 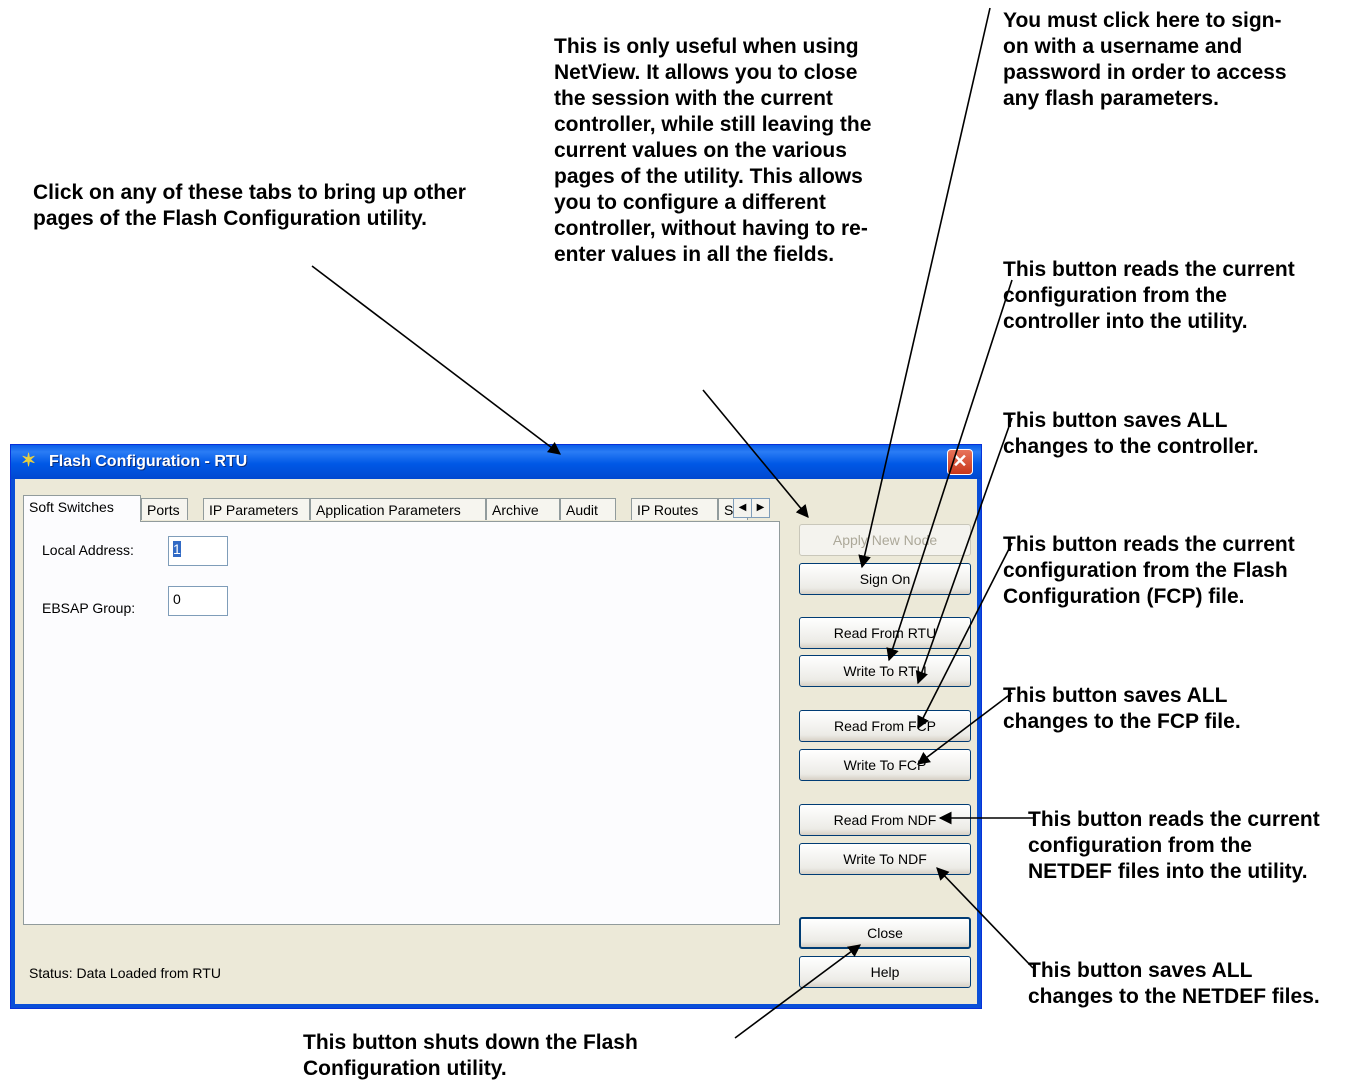 I want to click on write-to-ndf-button: Write To NDF, so click(x=885, y=859).